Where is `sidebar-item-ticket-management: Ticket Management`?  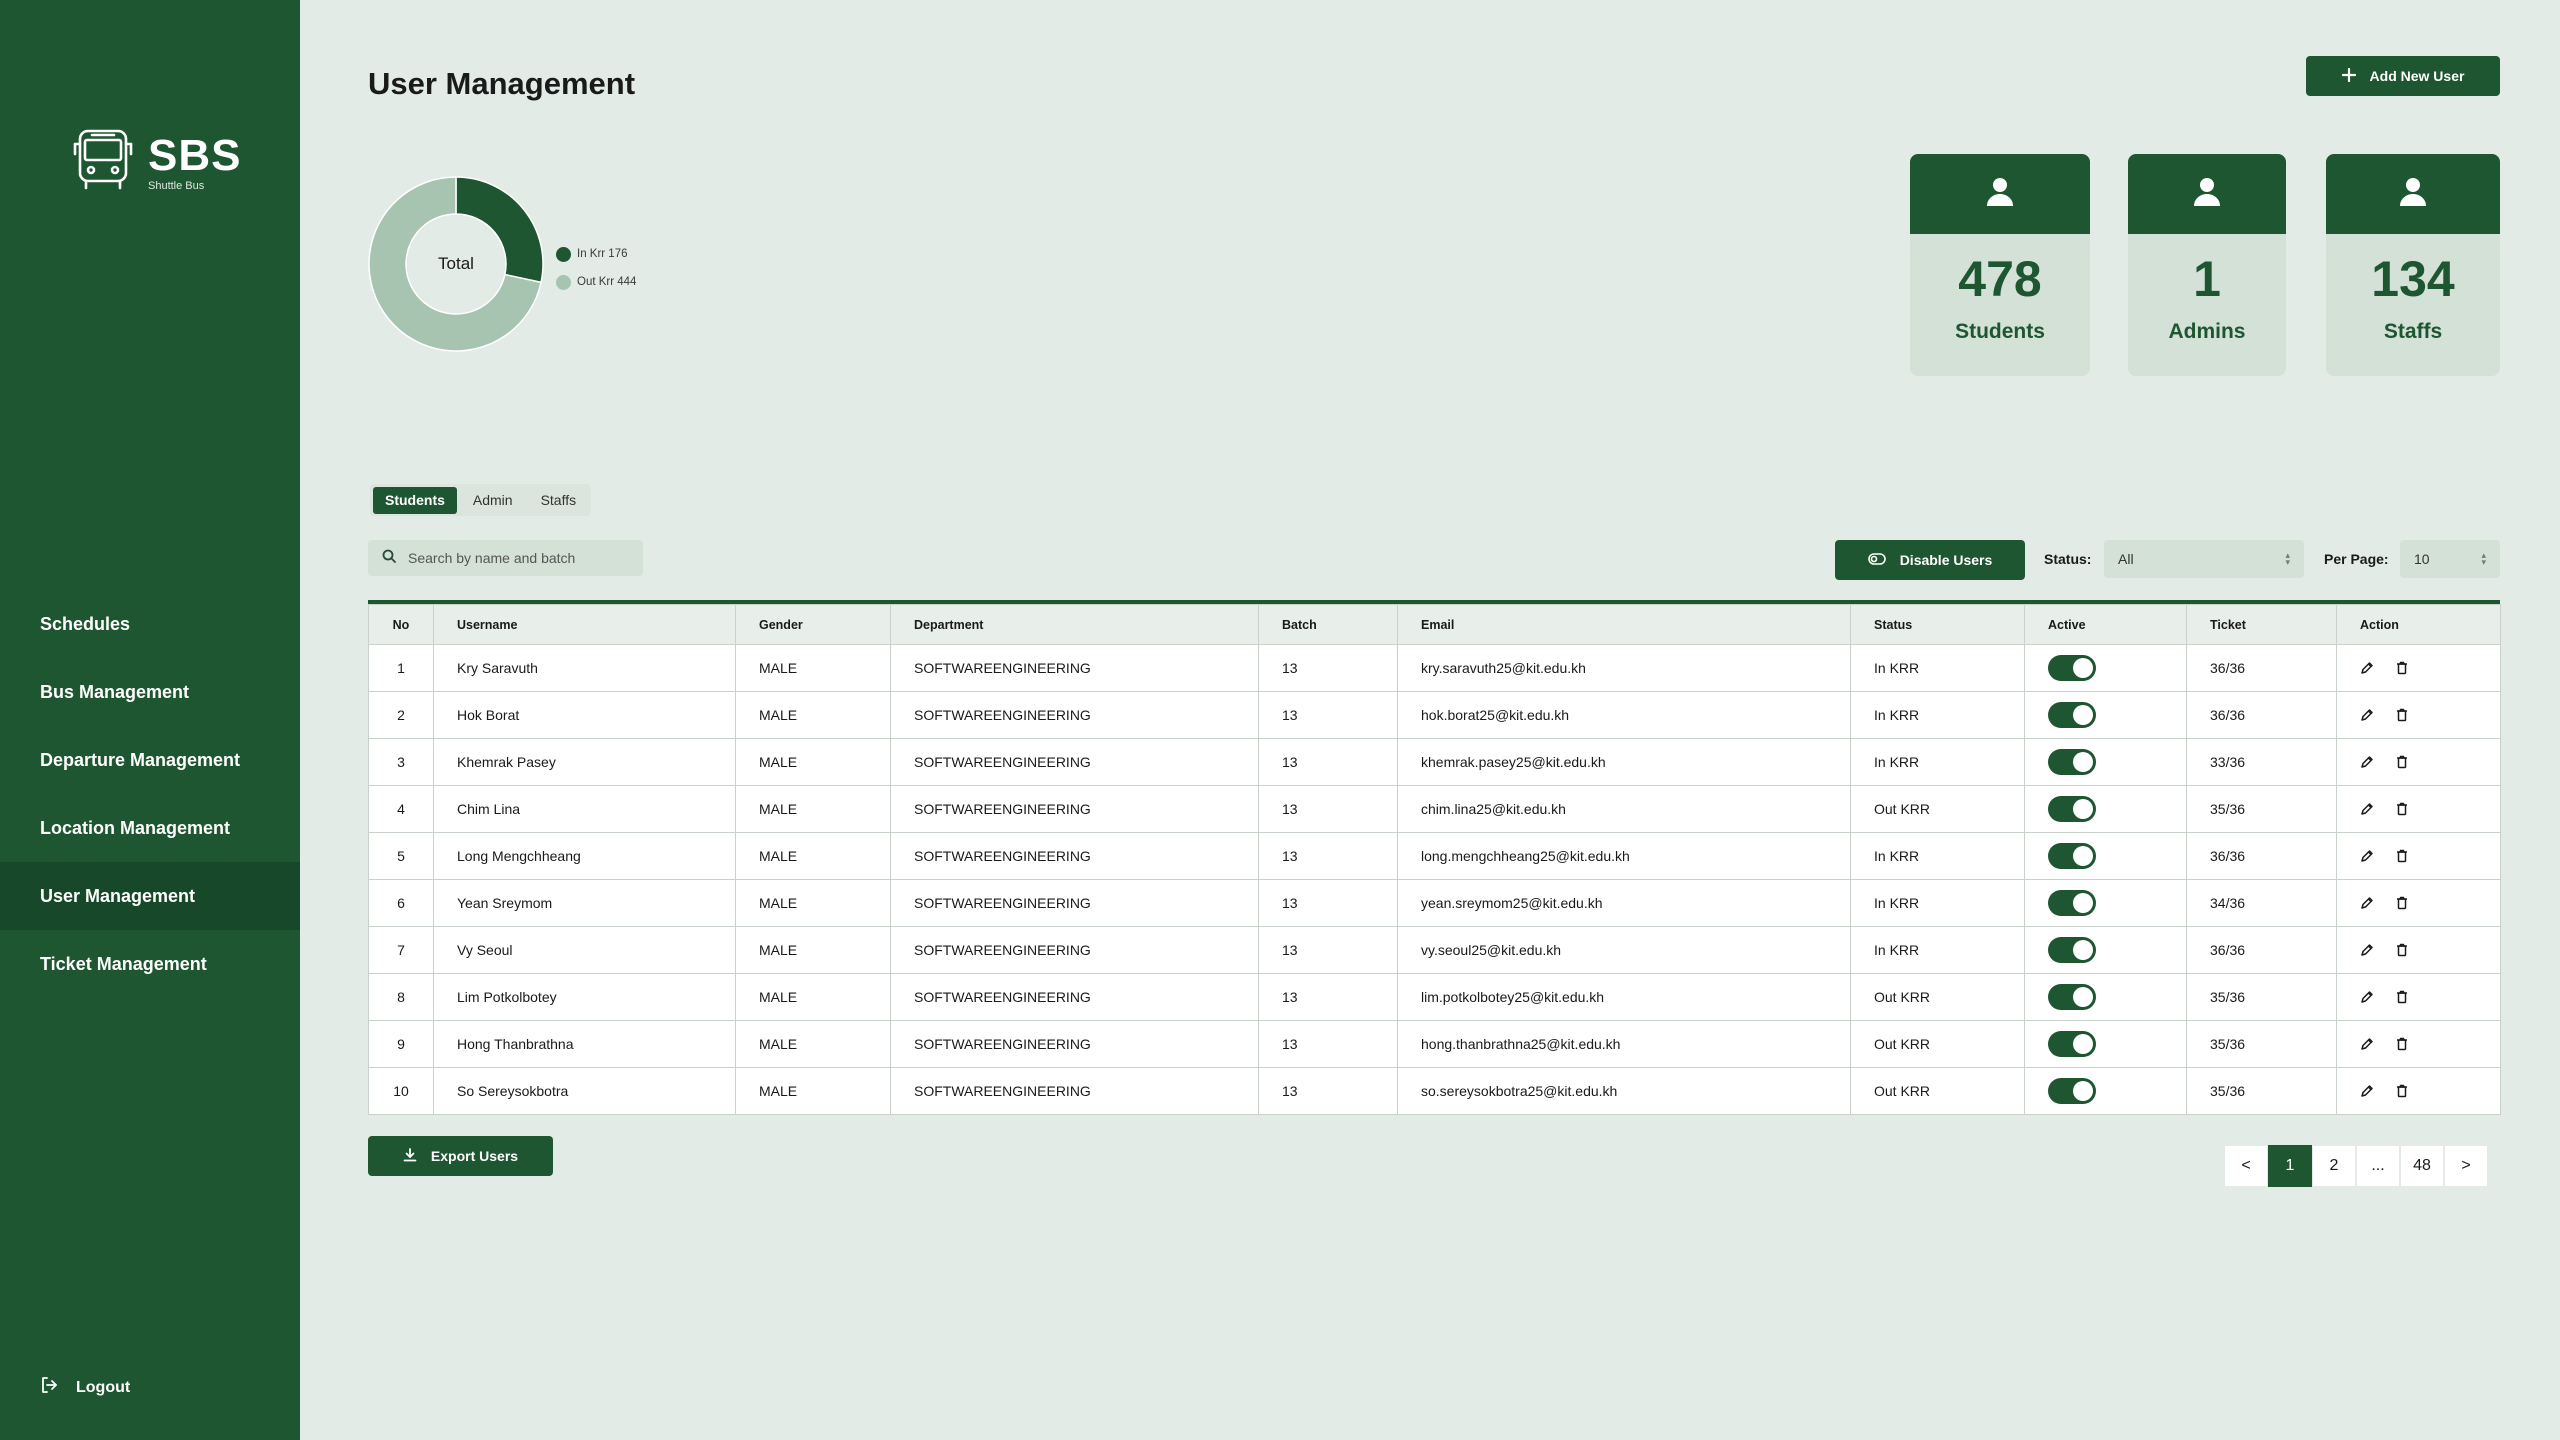 sidebar-item-ticket-management: Ticket Management is located at coordinates (150, 964).